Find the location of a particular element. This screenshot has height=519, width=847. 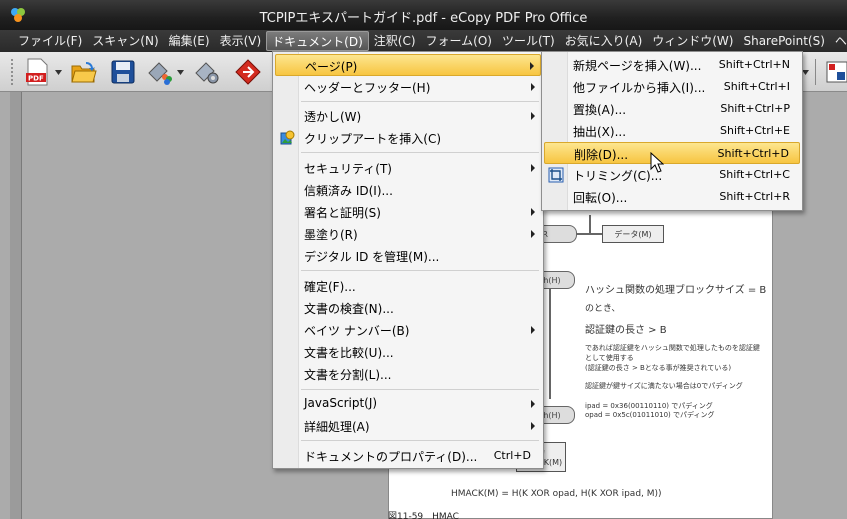

menu-item-advanced-processing: 詳細処理(A) is located at coordinates (408, 426).